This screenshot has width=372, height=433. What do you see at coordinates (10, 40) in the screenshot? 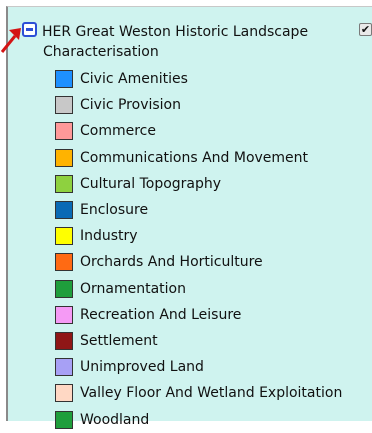
I see `red-arrow-icon` at bounding box center [10, 40].